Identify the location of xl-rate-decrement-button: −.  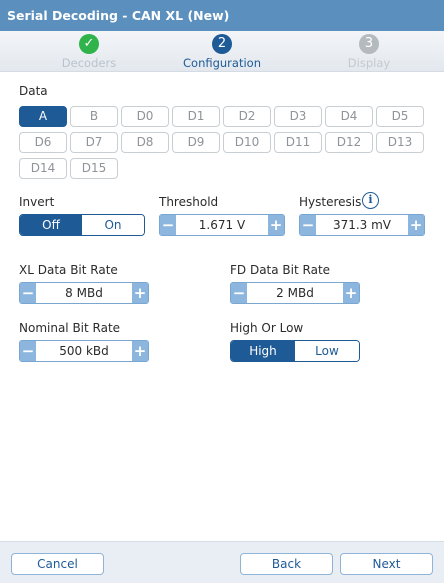
(28, 293).